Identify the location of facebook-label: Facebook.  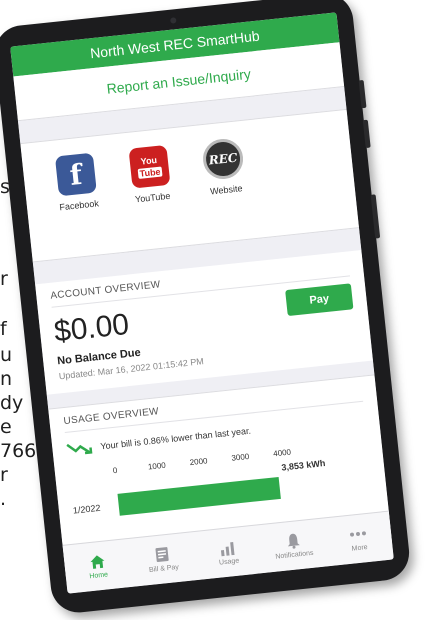
(79, 205).